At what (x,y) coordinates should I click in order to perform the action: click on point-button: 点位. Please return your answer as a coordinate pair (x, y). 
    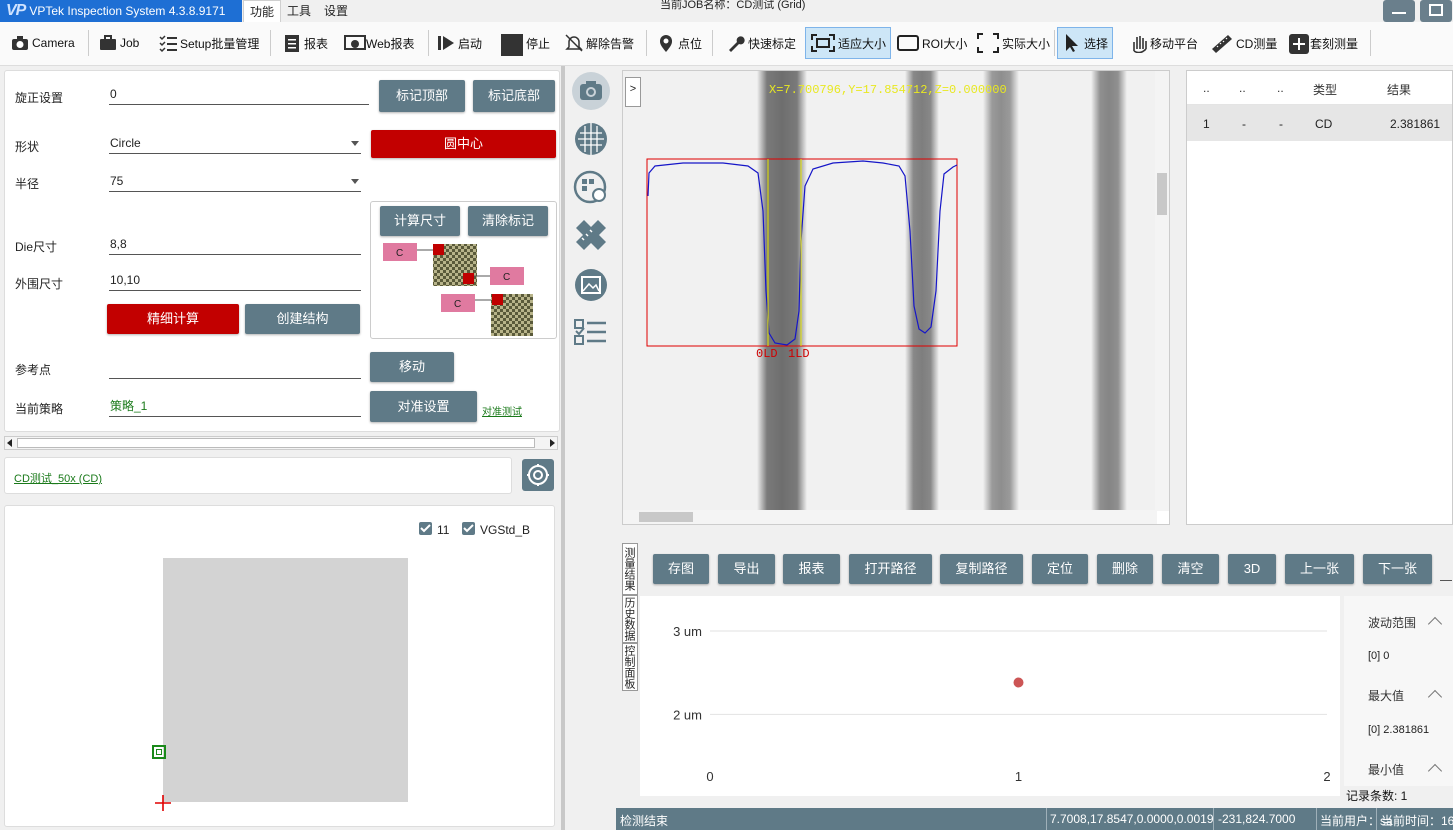
    Looking at the image, I should click on (679, 43).